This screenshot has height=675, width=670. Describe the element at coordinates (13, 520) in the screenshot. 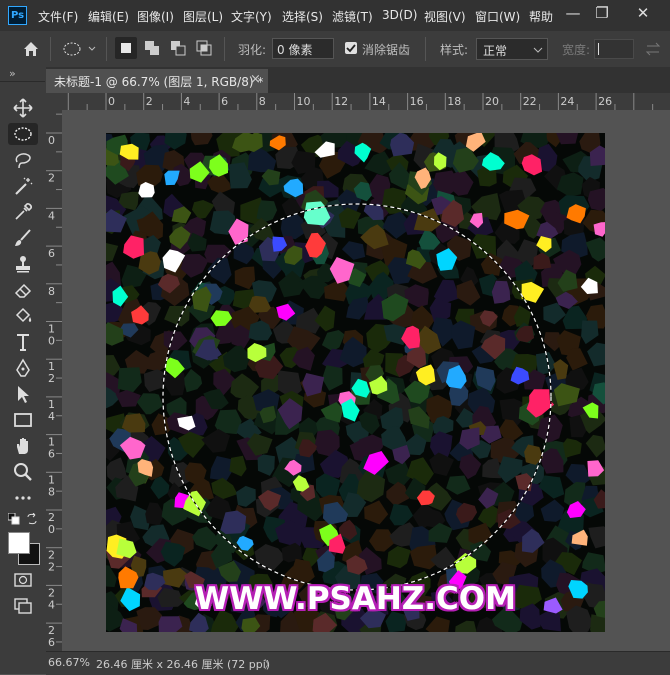

I see `default-colors-icon` at that location.